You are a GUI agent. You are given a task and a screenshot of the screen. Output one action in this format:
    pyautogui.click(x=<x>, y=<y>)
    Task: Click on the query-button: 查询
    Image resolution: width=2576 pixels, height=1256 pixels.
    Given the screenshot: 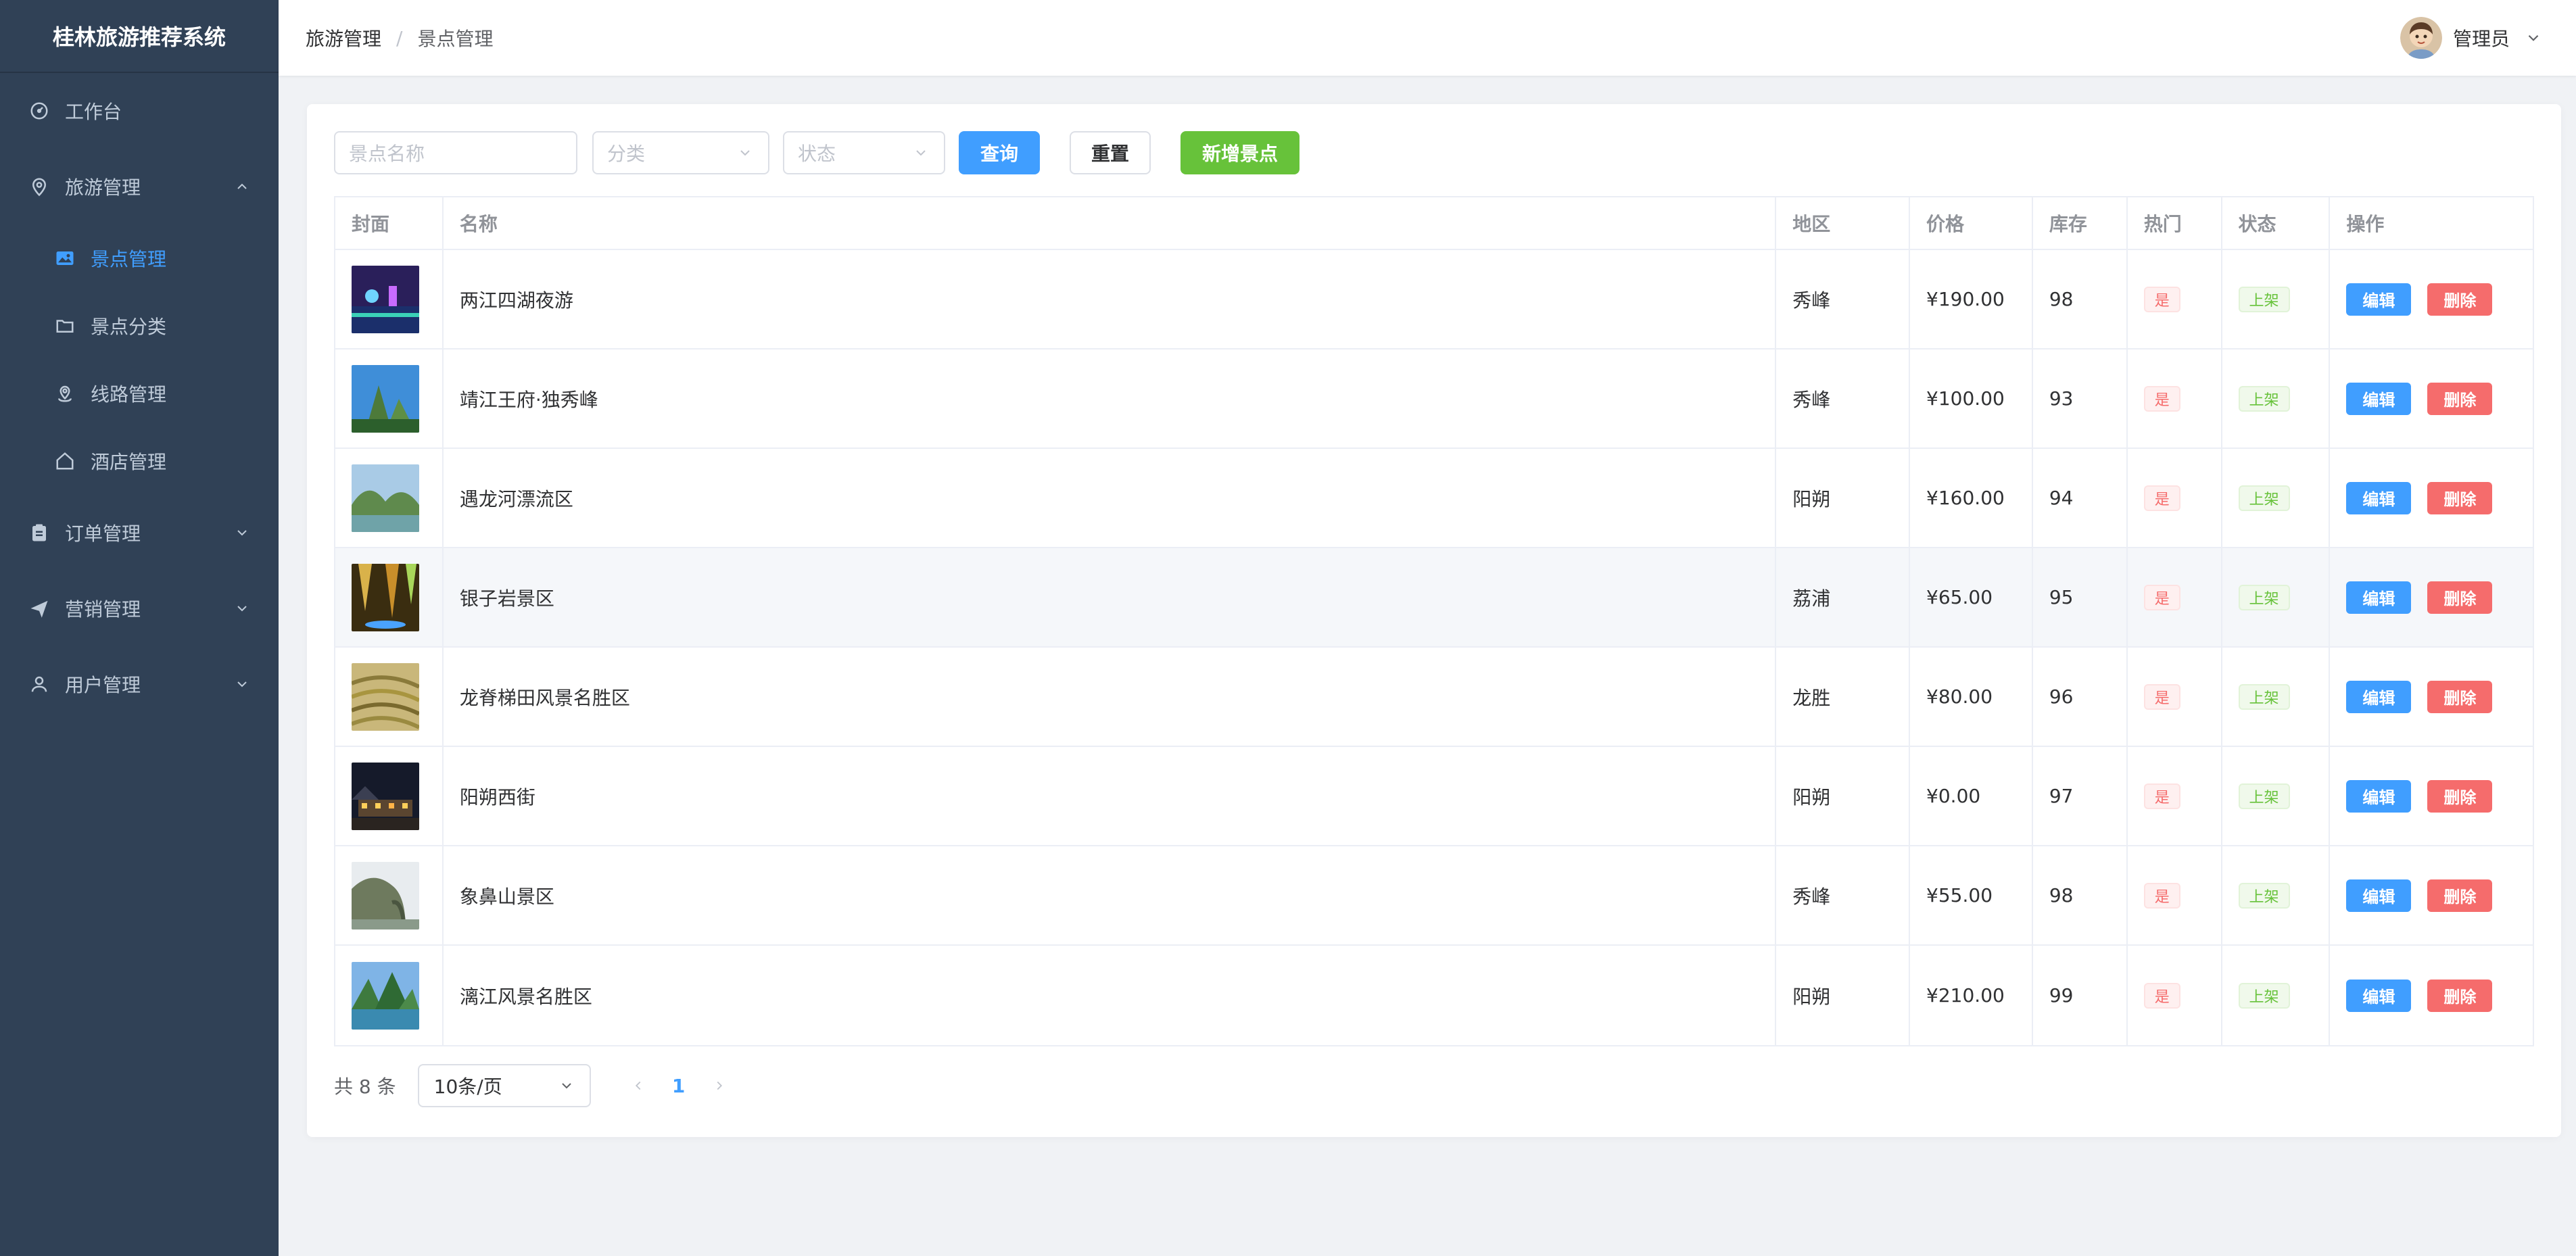 What is the action you would take?
    pyautogui.click(x=999, y=152)
    